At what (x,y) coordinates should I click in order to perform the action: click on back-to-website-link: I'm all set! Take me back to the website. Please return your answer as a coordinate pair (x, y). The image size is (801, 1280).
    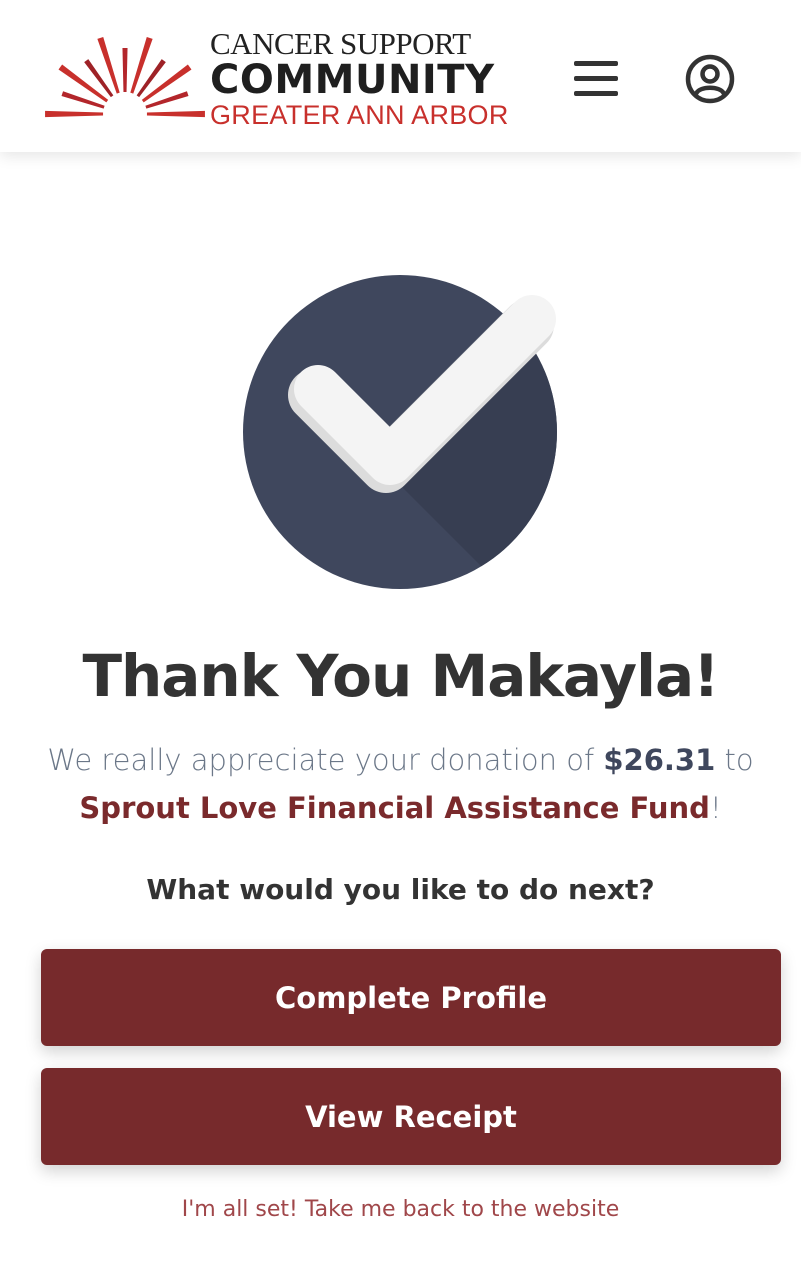
    Looking at the image, I should click on (400, 1210).